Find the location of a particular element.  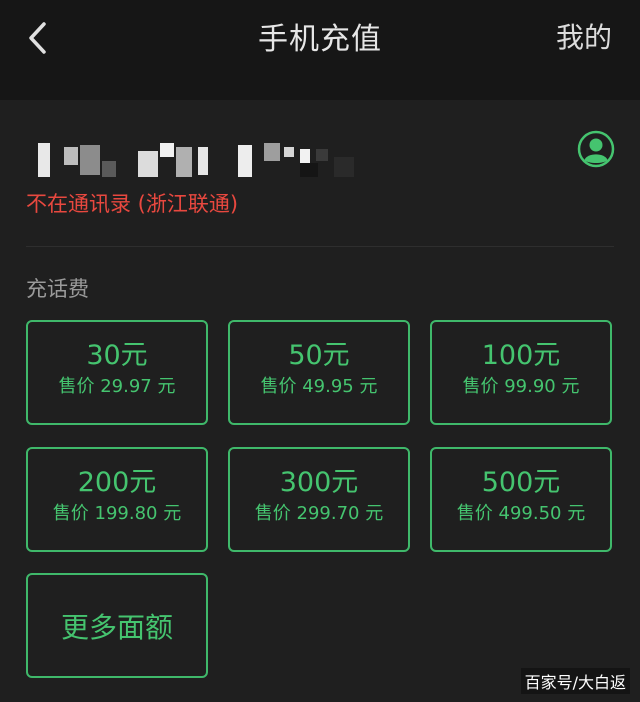

option-amount: 100元 is located at coordinates (521, 355).